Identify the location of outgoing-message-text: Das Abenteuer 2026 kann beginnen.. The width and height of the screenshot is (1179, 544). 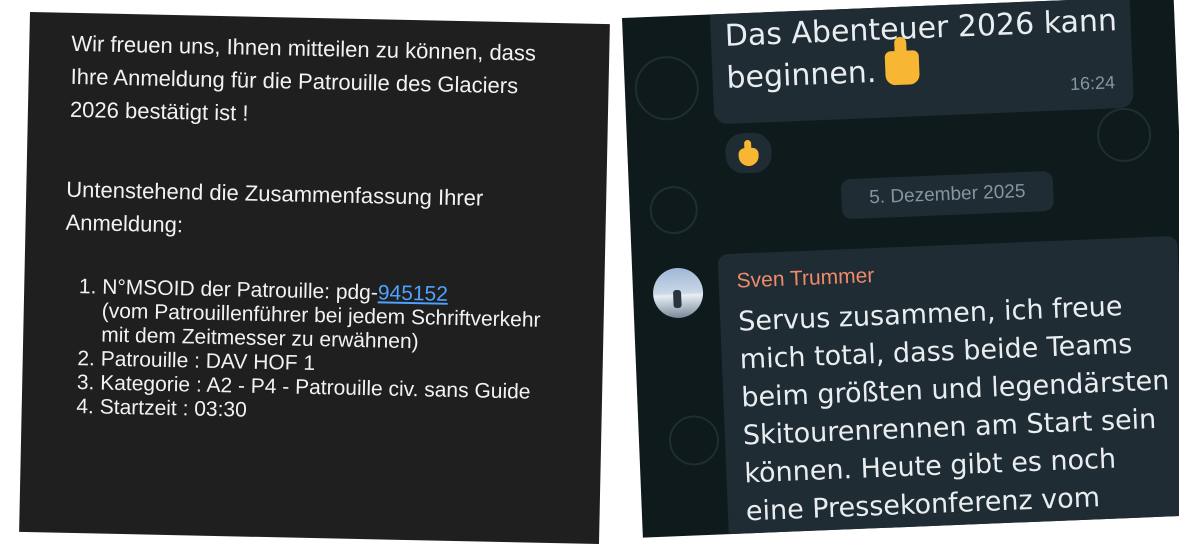
(921, 50).